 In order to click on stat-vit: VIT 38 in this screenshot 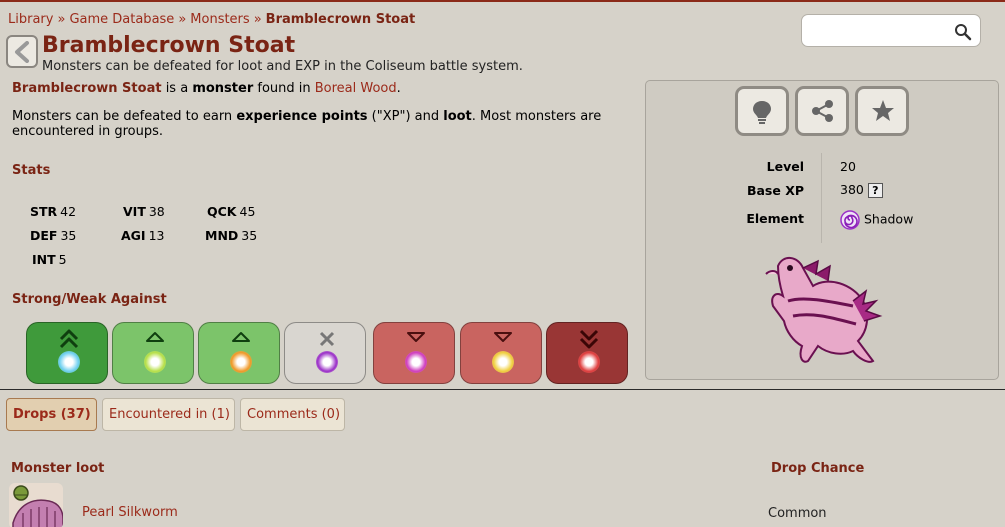, I will do `click(144, 211)`.